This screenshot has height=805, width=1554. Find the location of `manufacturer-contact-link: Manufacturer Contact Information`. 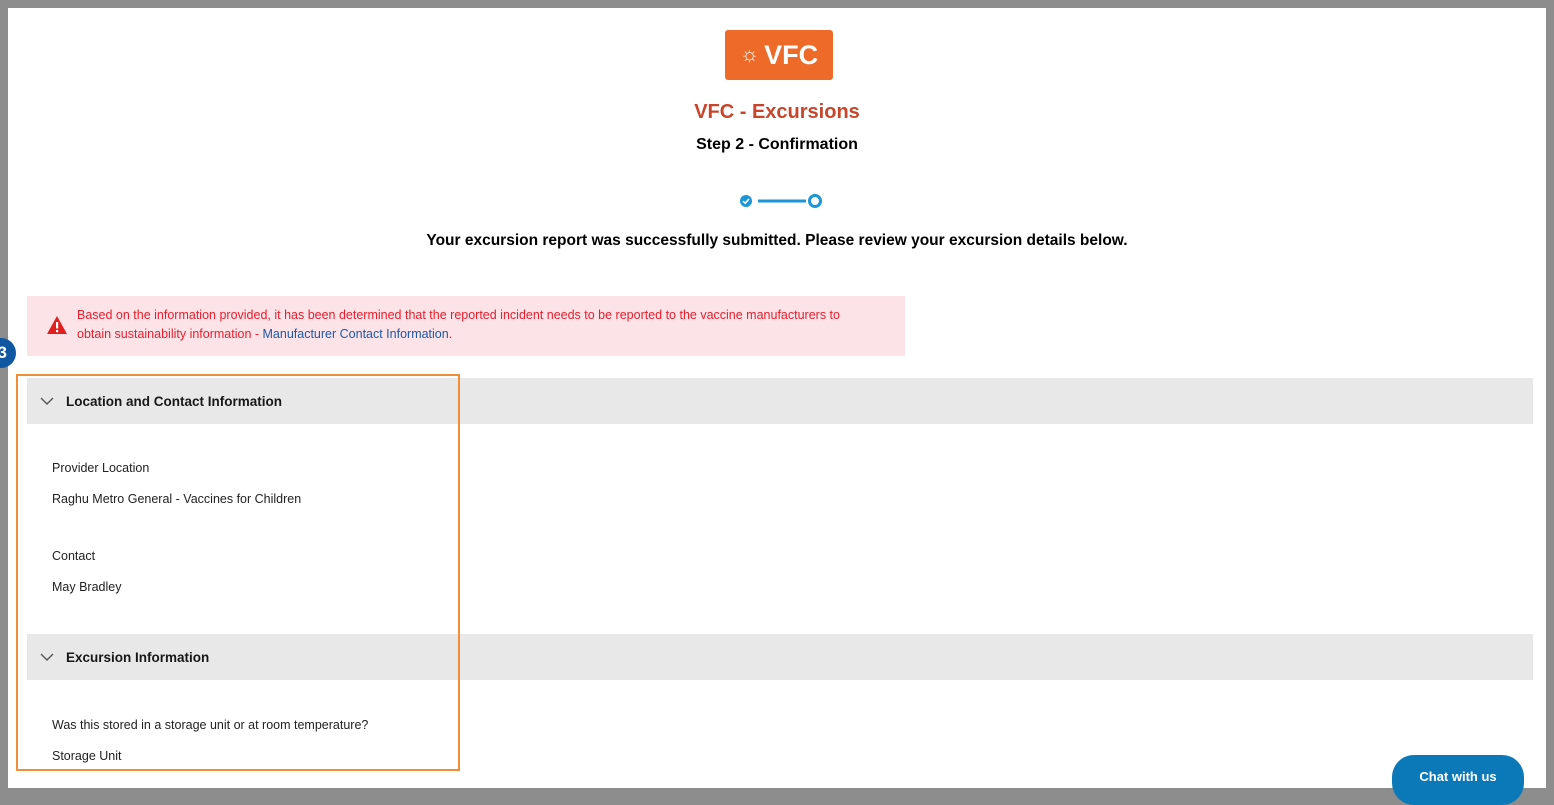

manufacturer-contact-link: Manufacturer Contact Information is located at coordinates (356, 334).